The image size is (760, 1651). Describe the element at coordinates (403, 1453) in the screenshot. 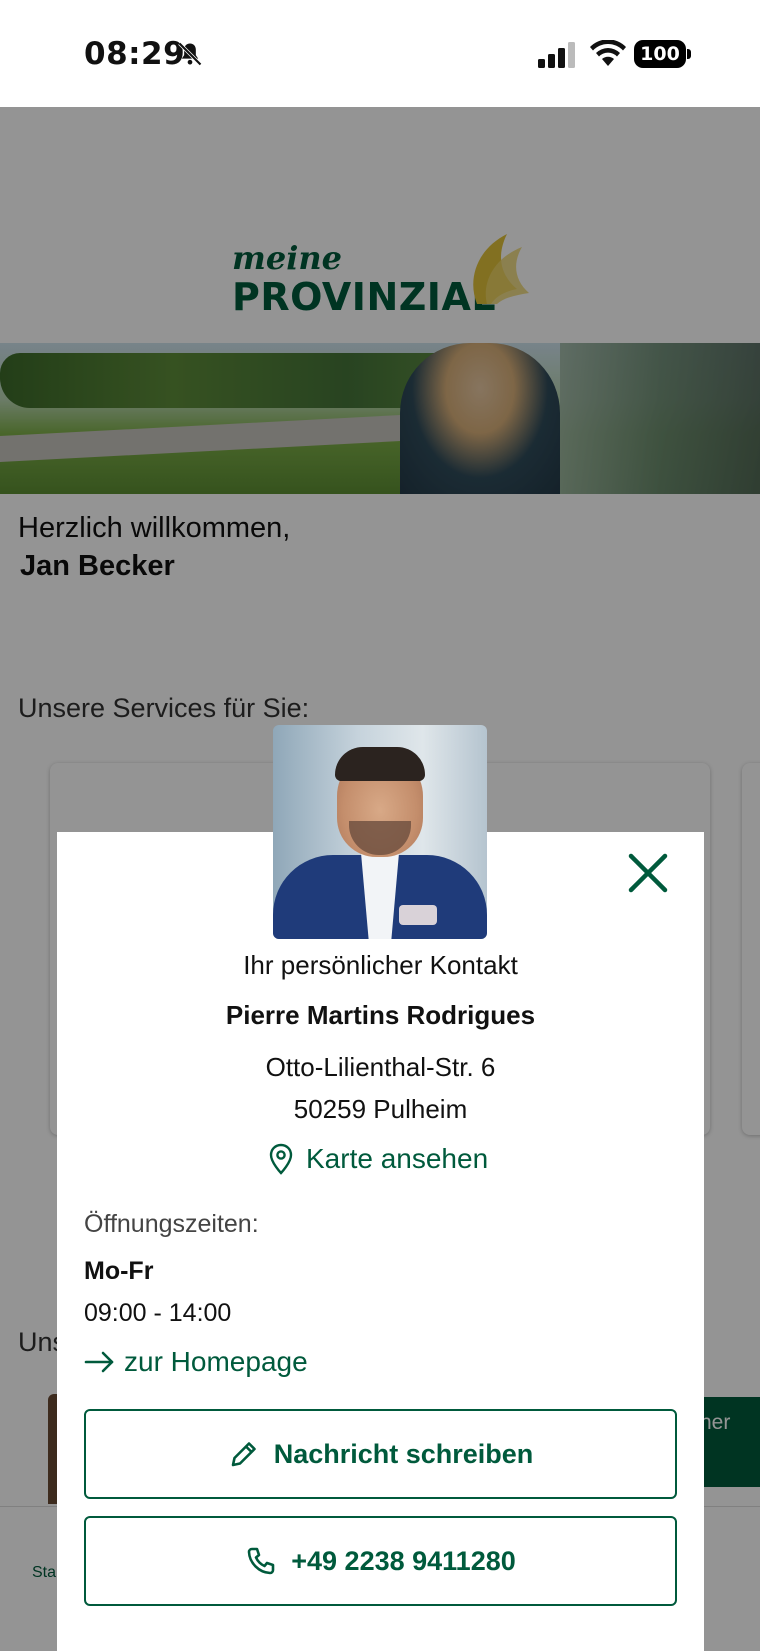

I see `write-message-label: Nachricht schreiben` at that location.